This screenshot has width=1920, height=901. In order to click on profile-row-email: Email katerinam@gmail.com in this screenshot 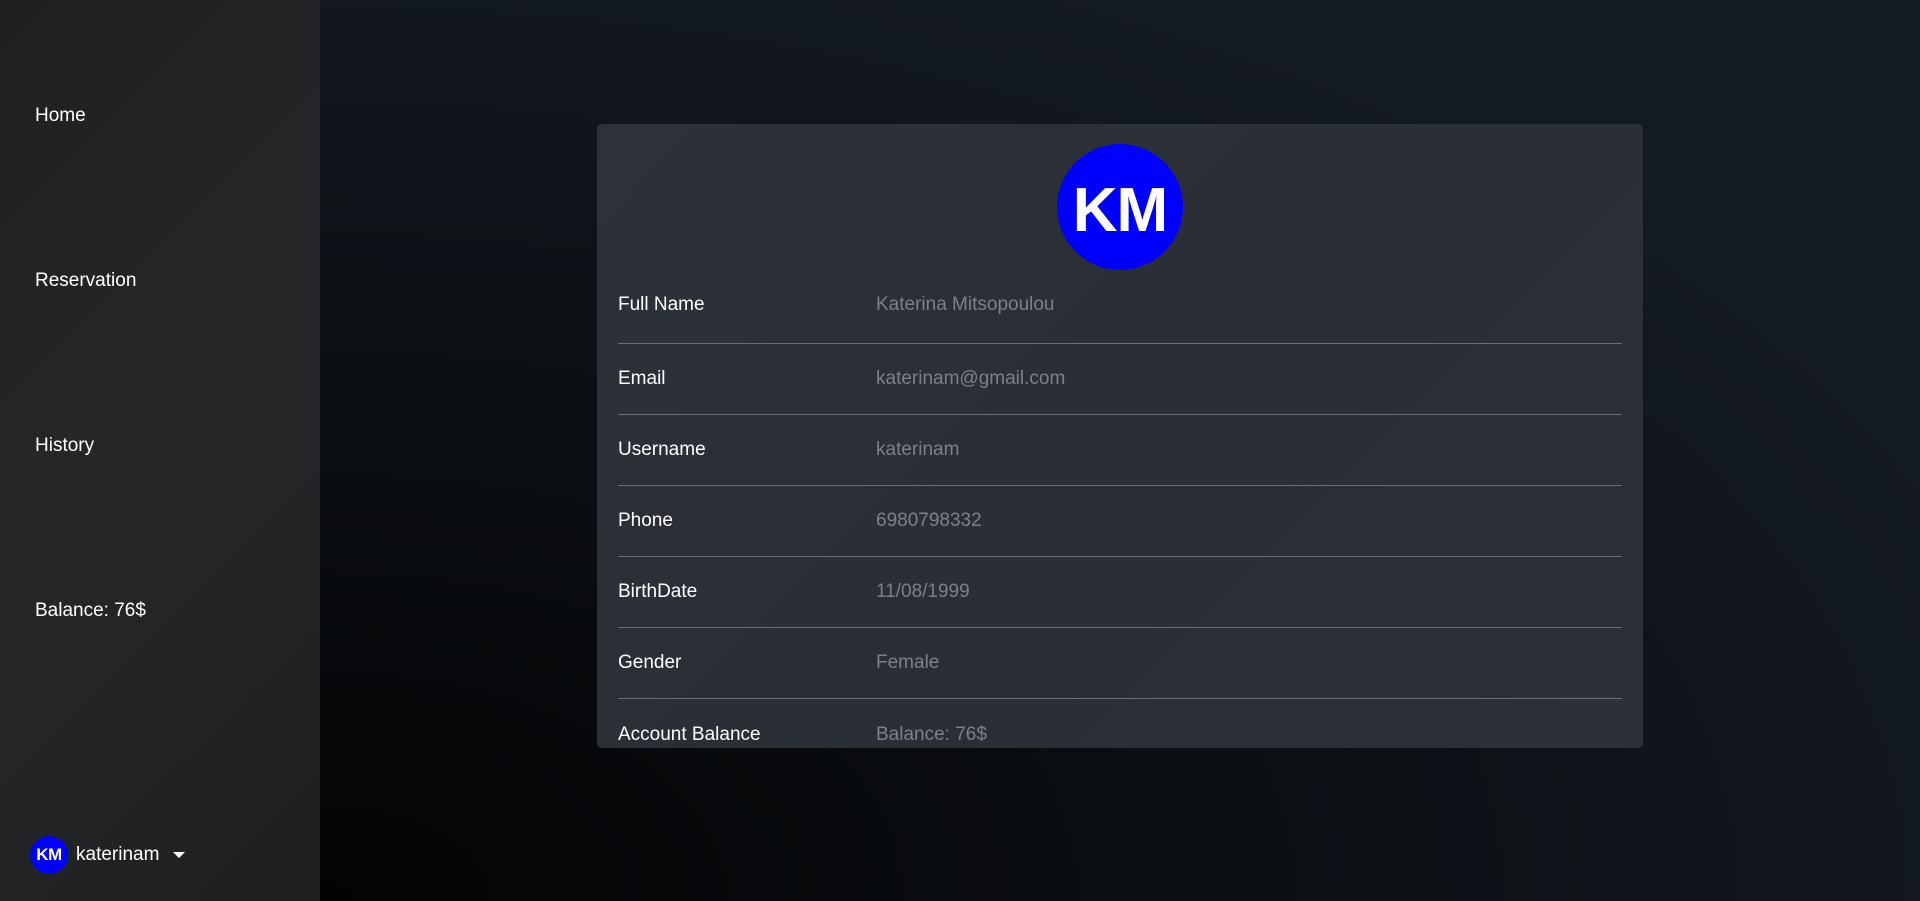, I will do `click(1120, 379)`.